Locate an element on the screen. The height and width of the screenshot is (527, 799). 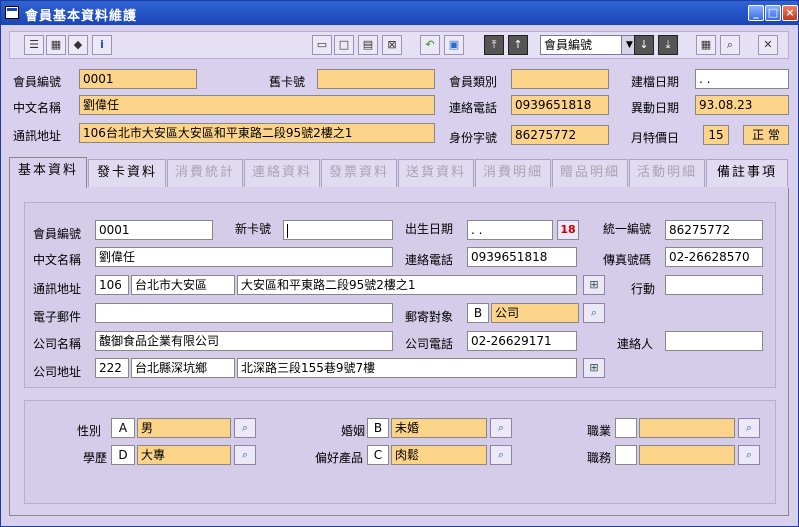
monthly-day-field: 15 is located at coordinates (716, 135).